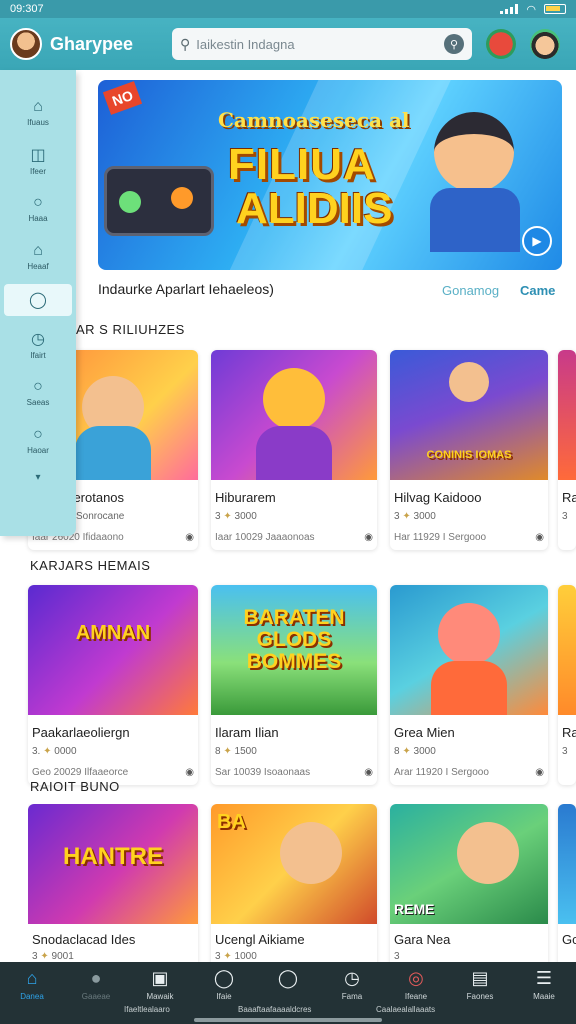 This screenshot has width=576, height=1024. Describe the element at coordinates (288, 978) in the screenshot. I see `circle-icon: ◯` at that location.